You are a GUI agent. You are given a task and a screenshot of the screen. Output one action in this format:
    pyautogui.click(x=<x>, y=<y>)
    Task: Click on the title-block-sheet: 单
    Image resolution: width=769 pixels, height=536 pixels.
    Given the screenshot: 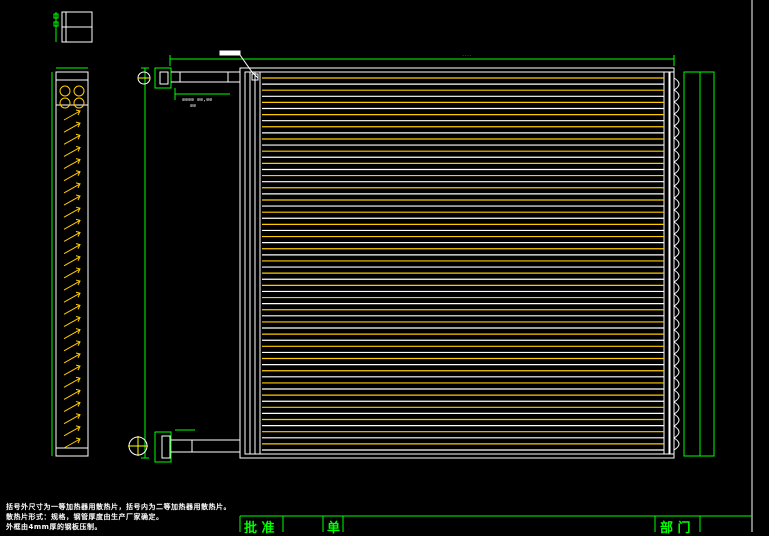 What is the action you would take?
    pyautogui.click(x=334, y=528)
    